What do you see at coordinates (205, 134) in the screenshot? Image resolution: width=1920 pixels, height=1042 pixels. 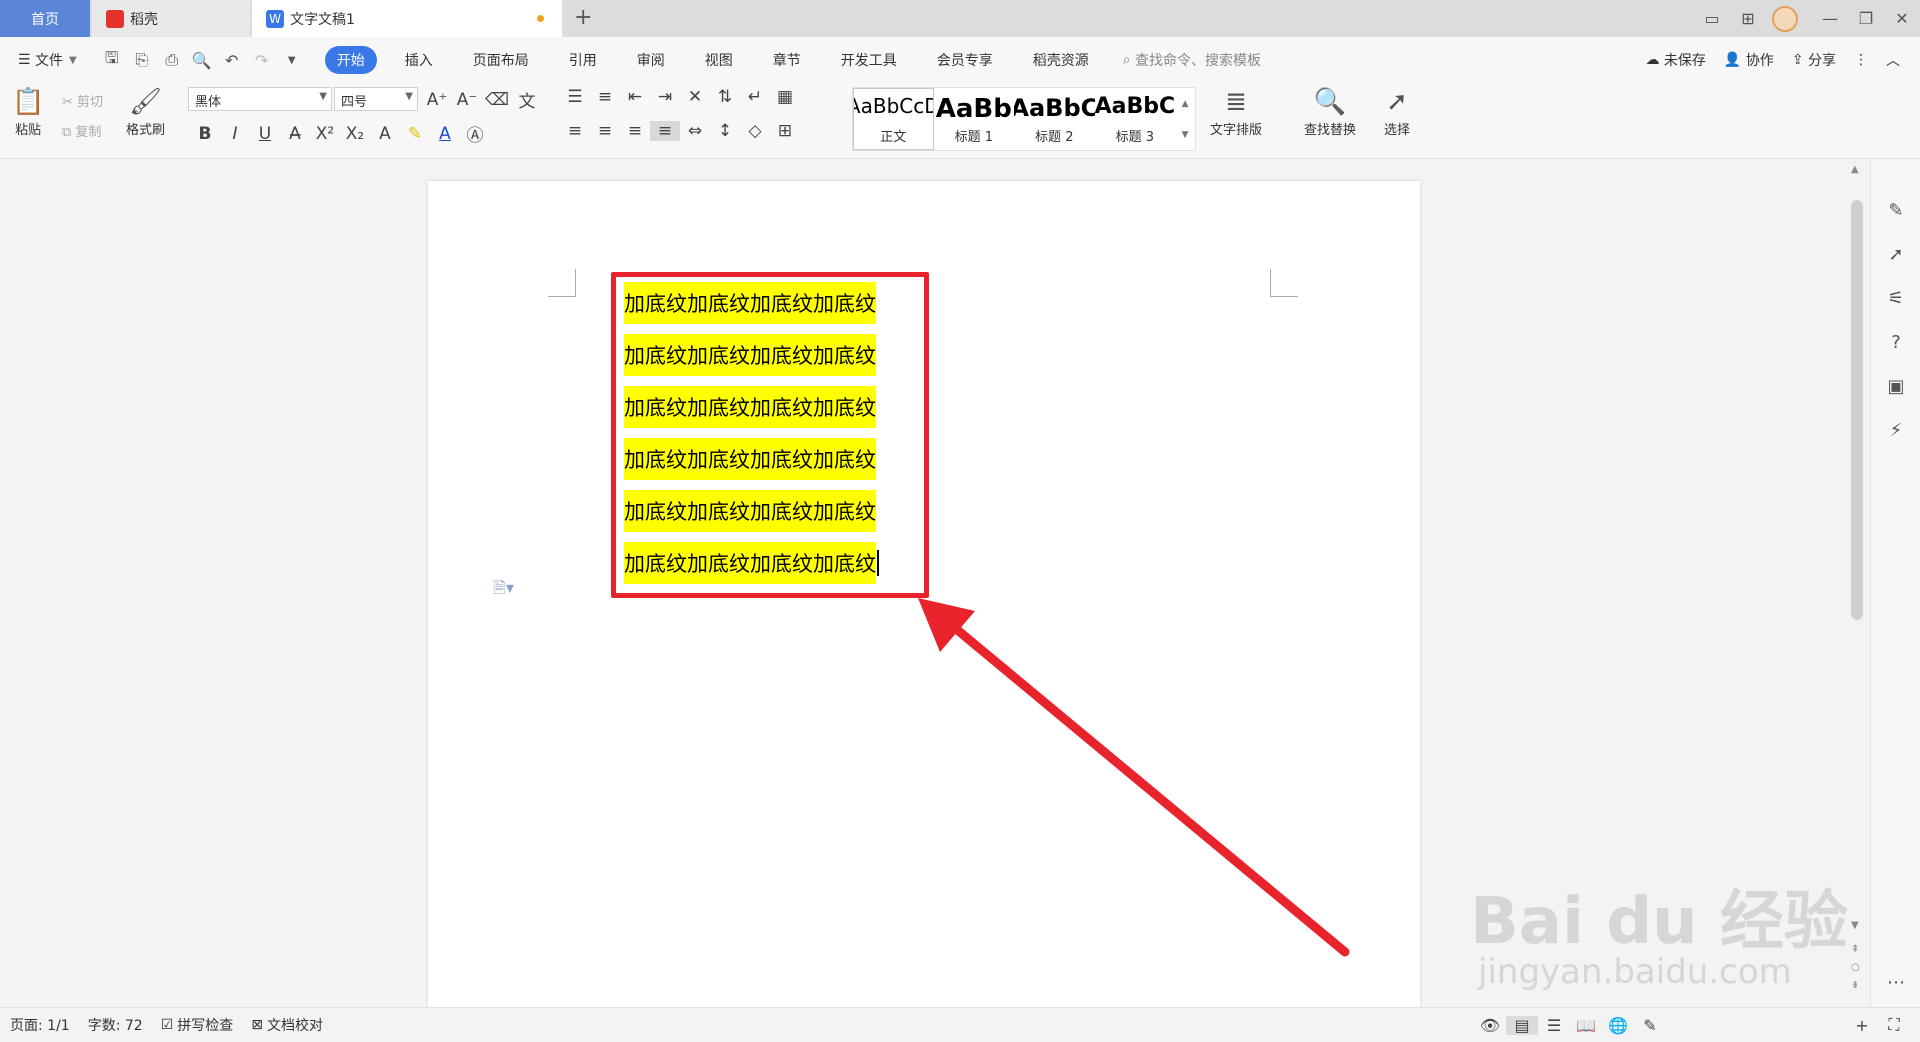 I see `bold-icon: B` at bounding box center [205, 134].